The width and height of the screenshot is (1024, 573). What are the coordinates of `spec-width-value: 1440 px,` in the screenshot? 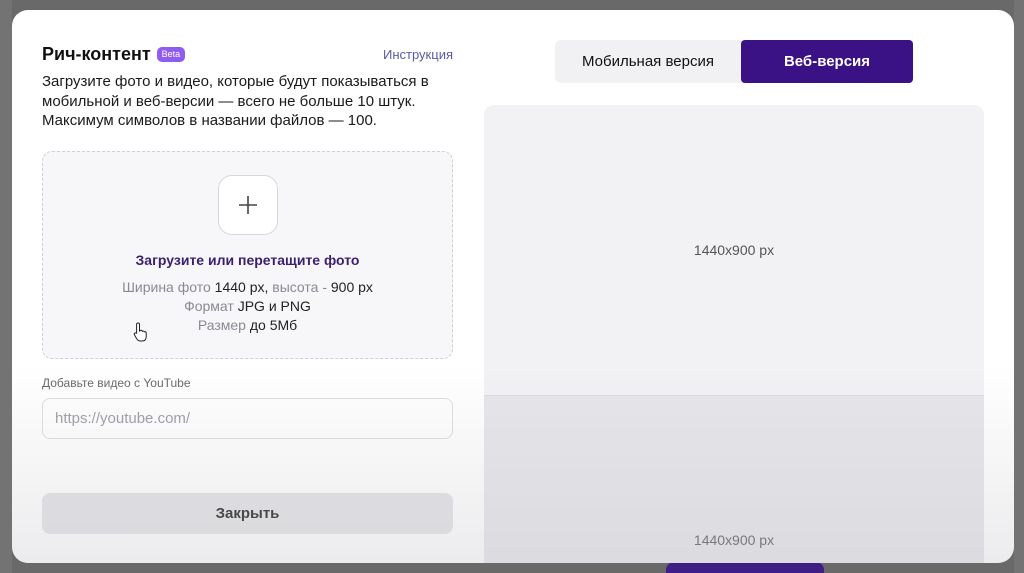 It's located at (241, 287).